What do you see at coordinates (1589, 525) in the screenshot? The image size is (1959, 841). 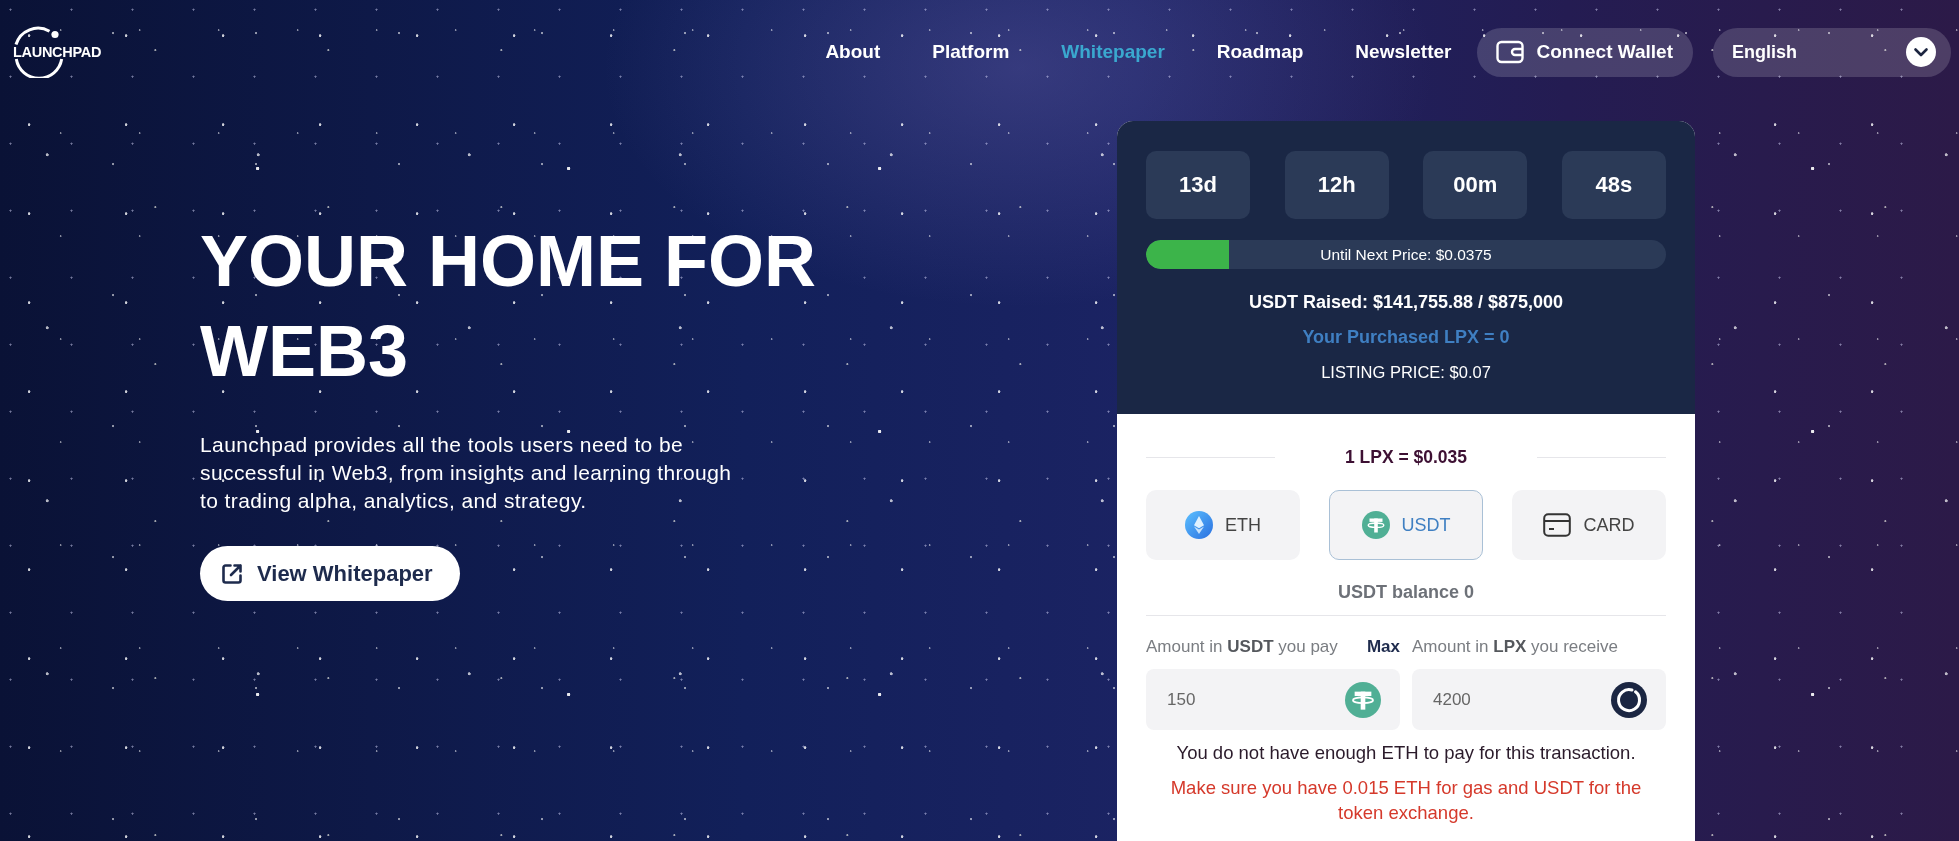 I see `currency-tab: CARD` at bounding box center [1589, 525].